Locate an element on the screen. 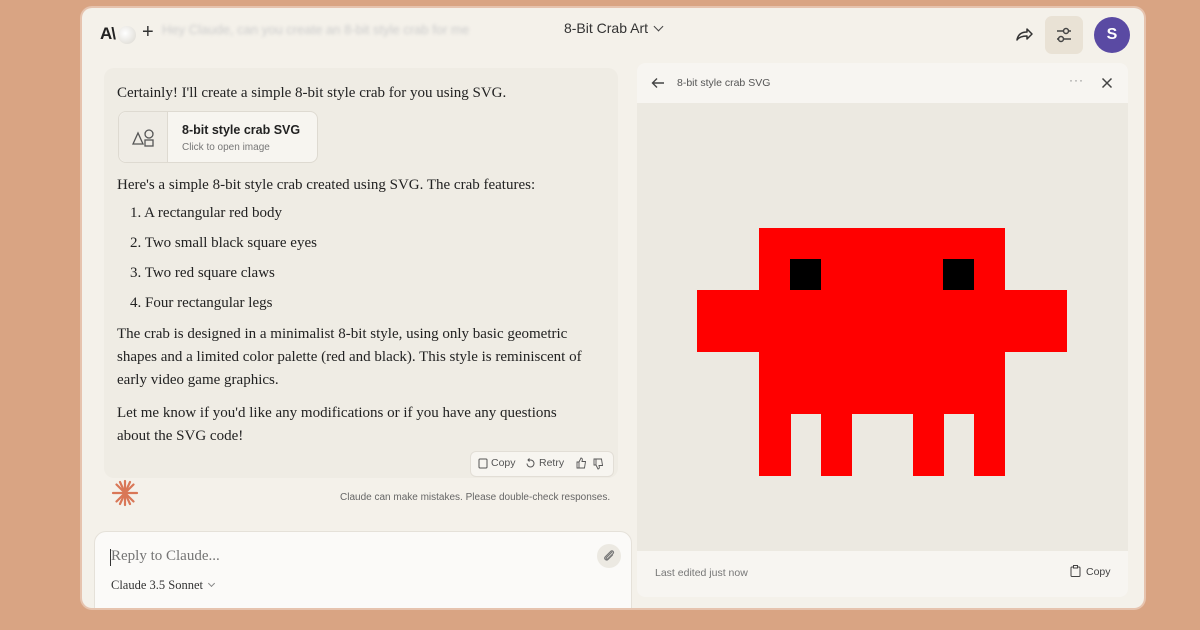 The height and width of the screenshot is (630, 1200). message-actions: Copy Retry is located at coordinates (542, 464).